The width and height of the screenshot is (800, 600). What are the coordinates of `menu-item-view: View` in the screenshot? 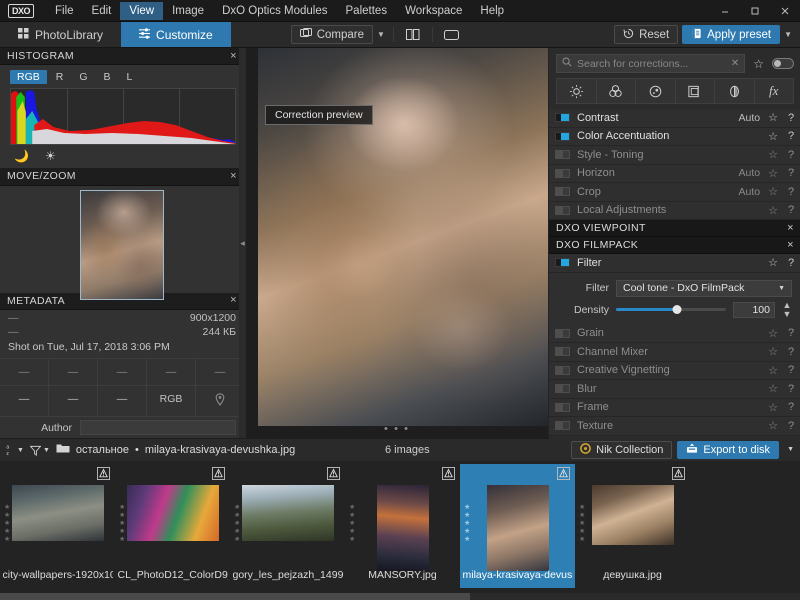 It's located at (142, 10).